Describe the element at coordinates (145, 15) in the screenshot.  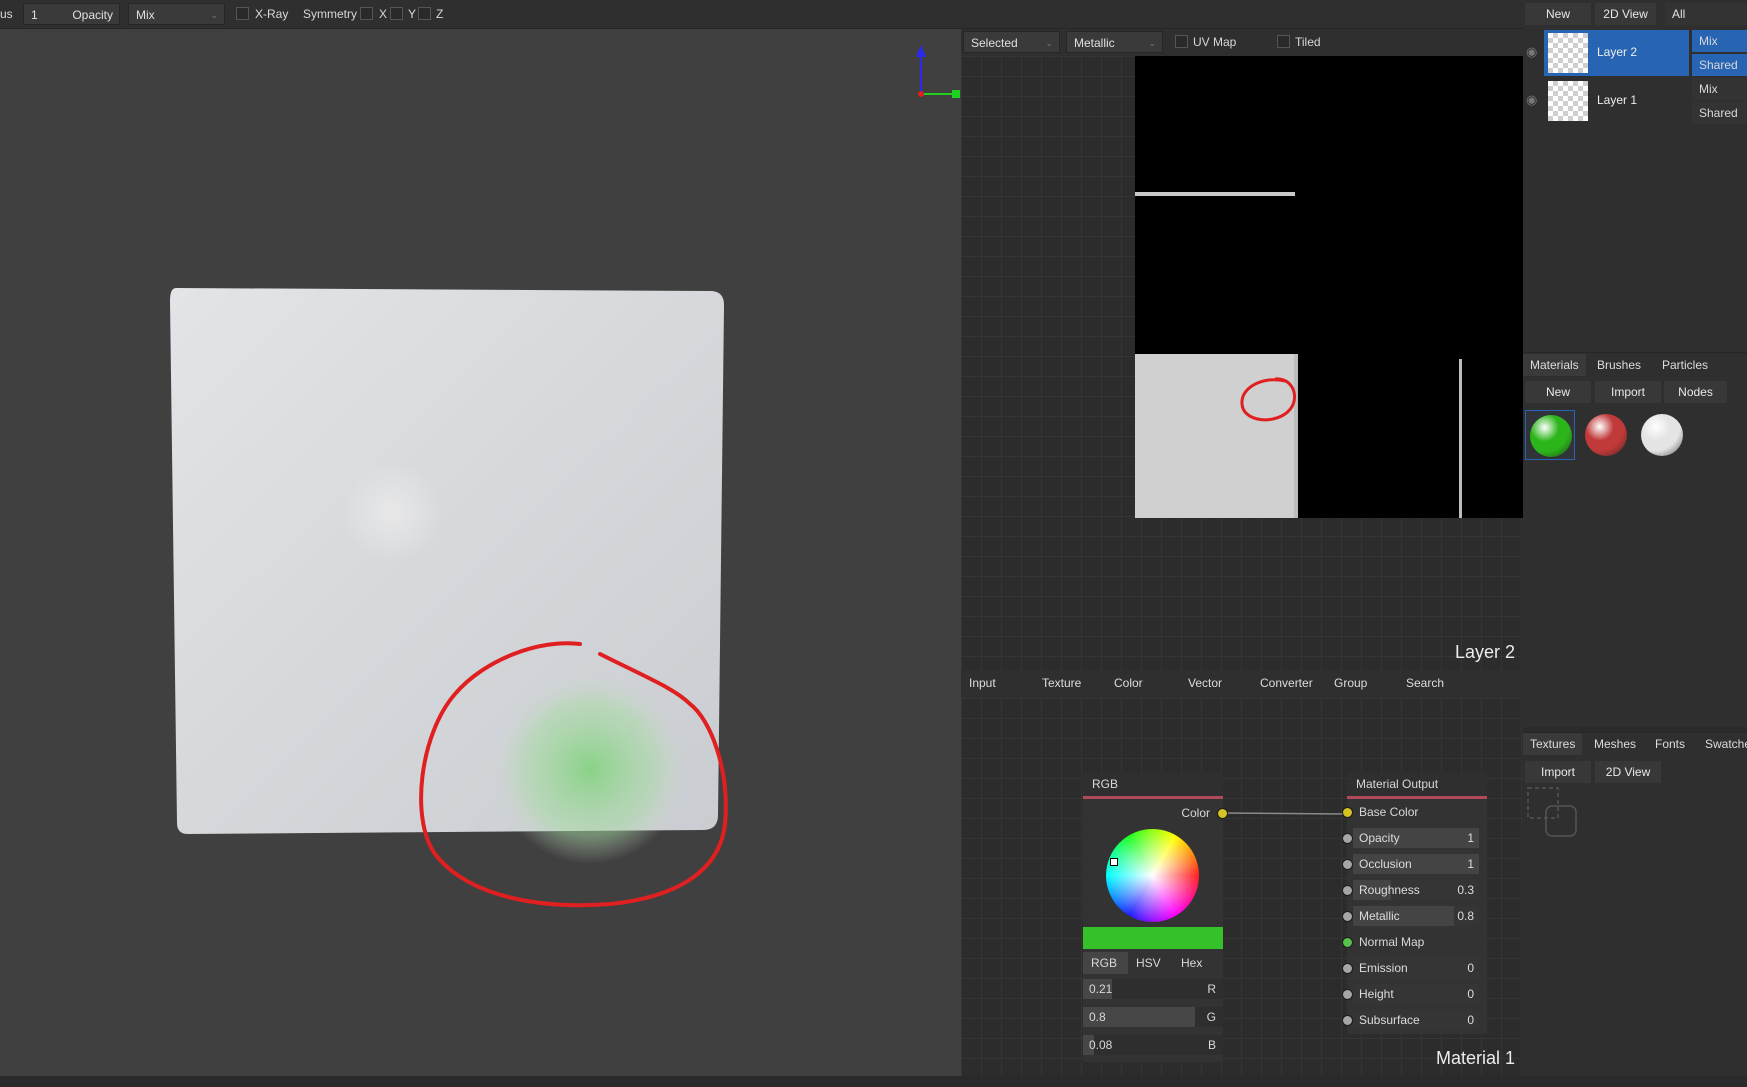
I see `blend-mode-value: Mix` at that location.